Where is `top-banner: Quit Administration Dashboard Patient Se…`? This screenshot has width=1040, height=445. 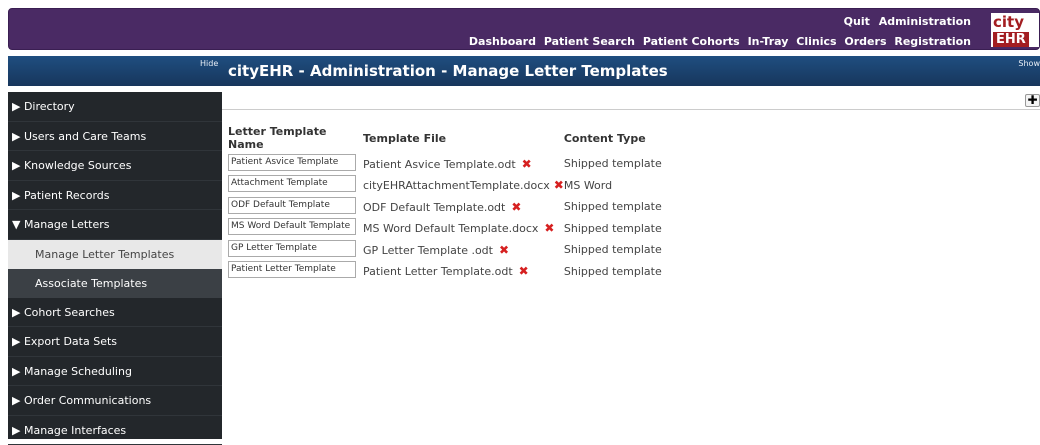
top-banner: Quit Administration Dashboard Patient Se… is located at coordinates (524, 29).